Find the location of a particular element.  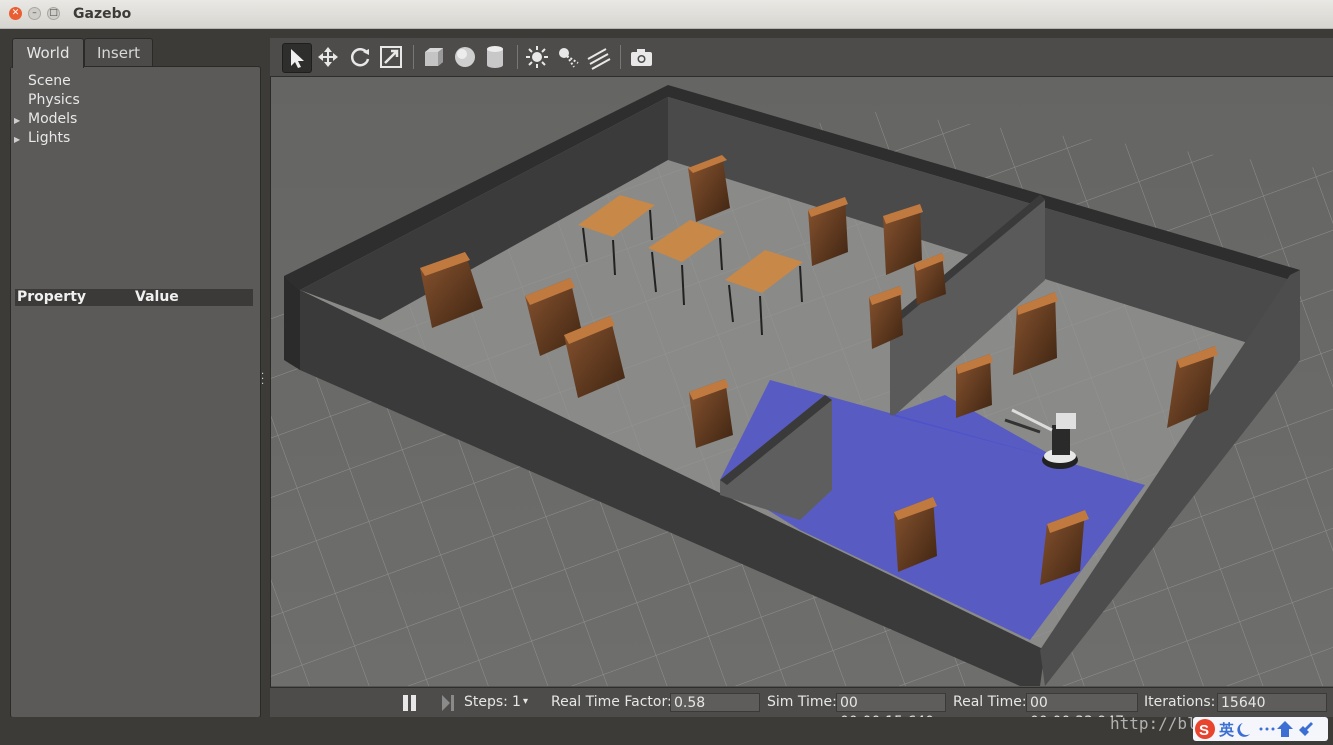

cylinder-icon is located at coordinates (495, 57).